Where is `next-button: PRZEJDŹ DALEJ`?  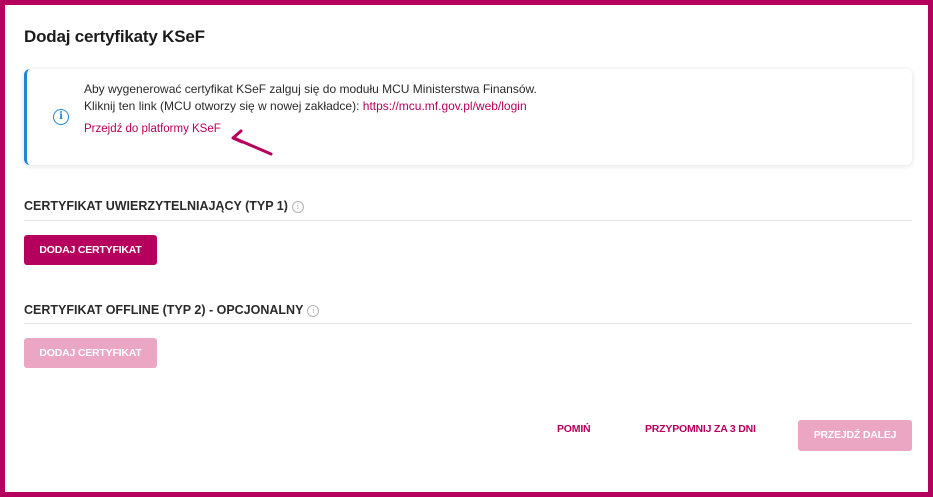
next-button: PRZEJDŹ DALEJ is located at coordinates (855, 435).